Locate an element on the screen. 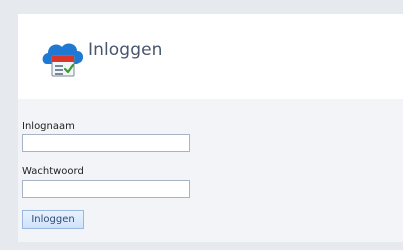 The width and height of the screenshot is (403, 250). username-label: Inlognaam is located at coordinates (48, 126).